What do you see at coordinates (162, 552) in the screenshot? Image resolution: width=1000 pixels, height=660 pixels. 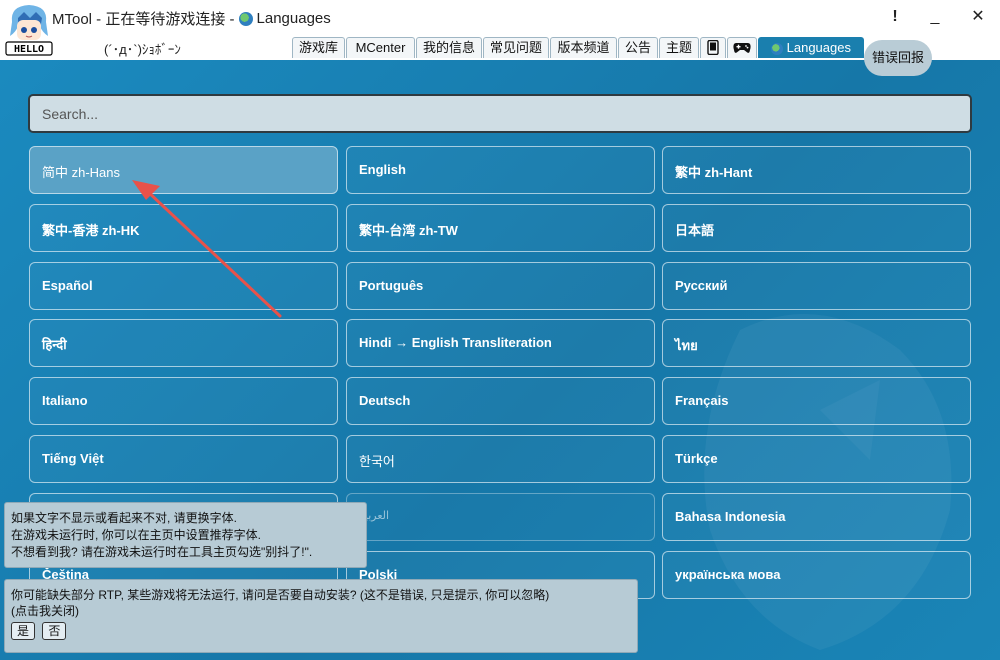 I see `font-notice-line-3: 不想看到我? 请在游戏未运行时在工具主页勾选"别抖了!".` at bounding box center [162, 552].